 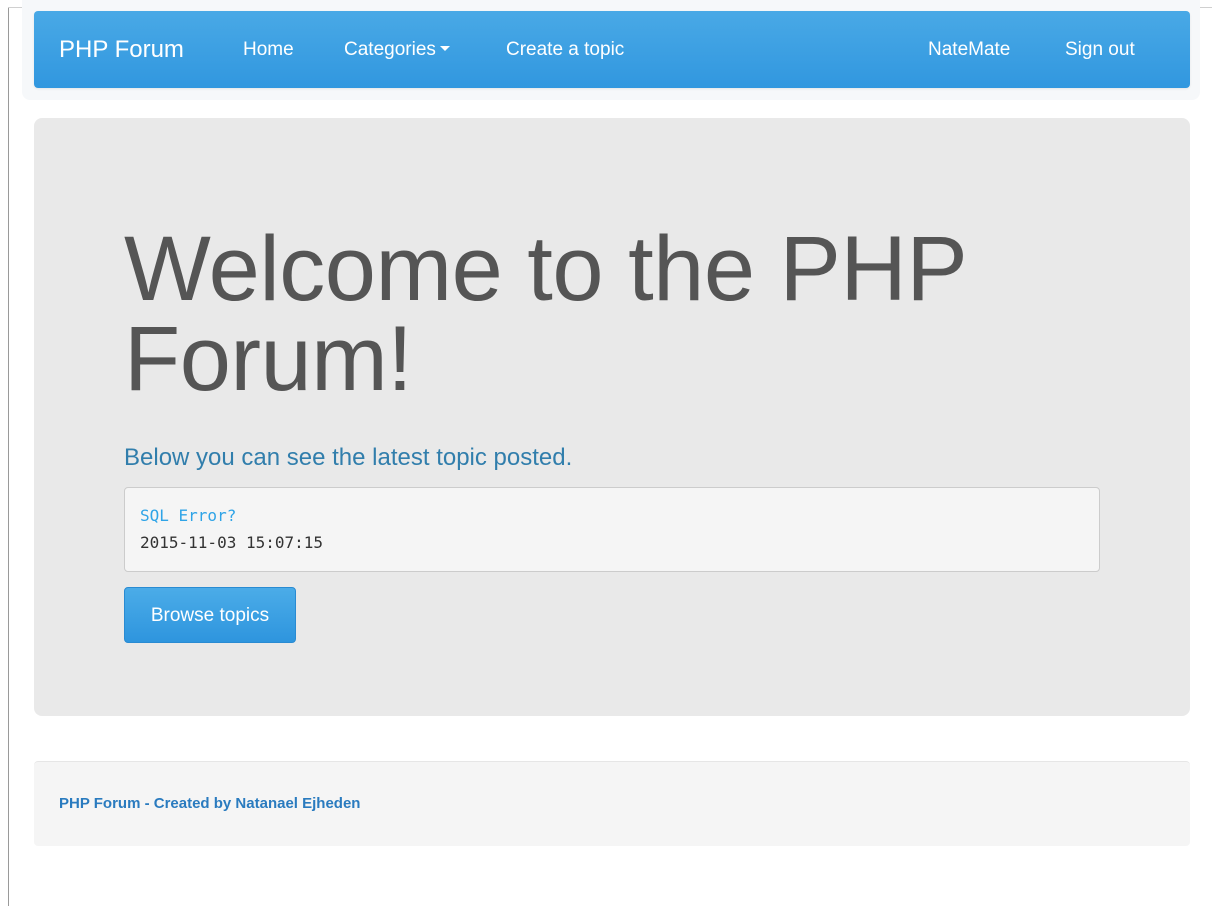 What do you see at coordinates (390, 49) in the screenshot?
I see `nav-item-categories-label: Categories` at bounding box center [390, 49].